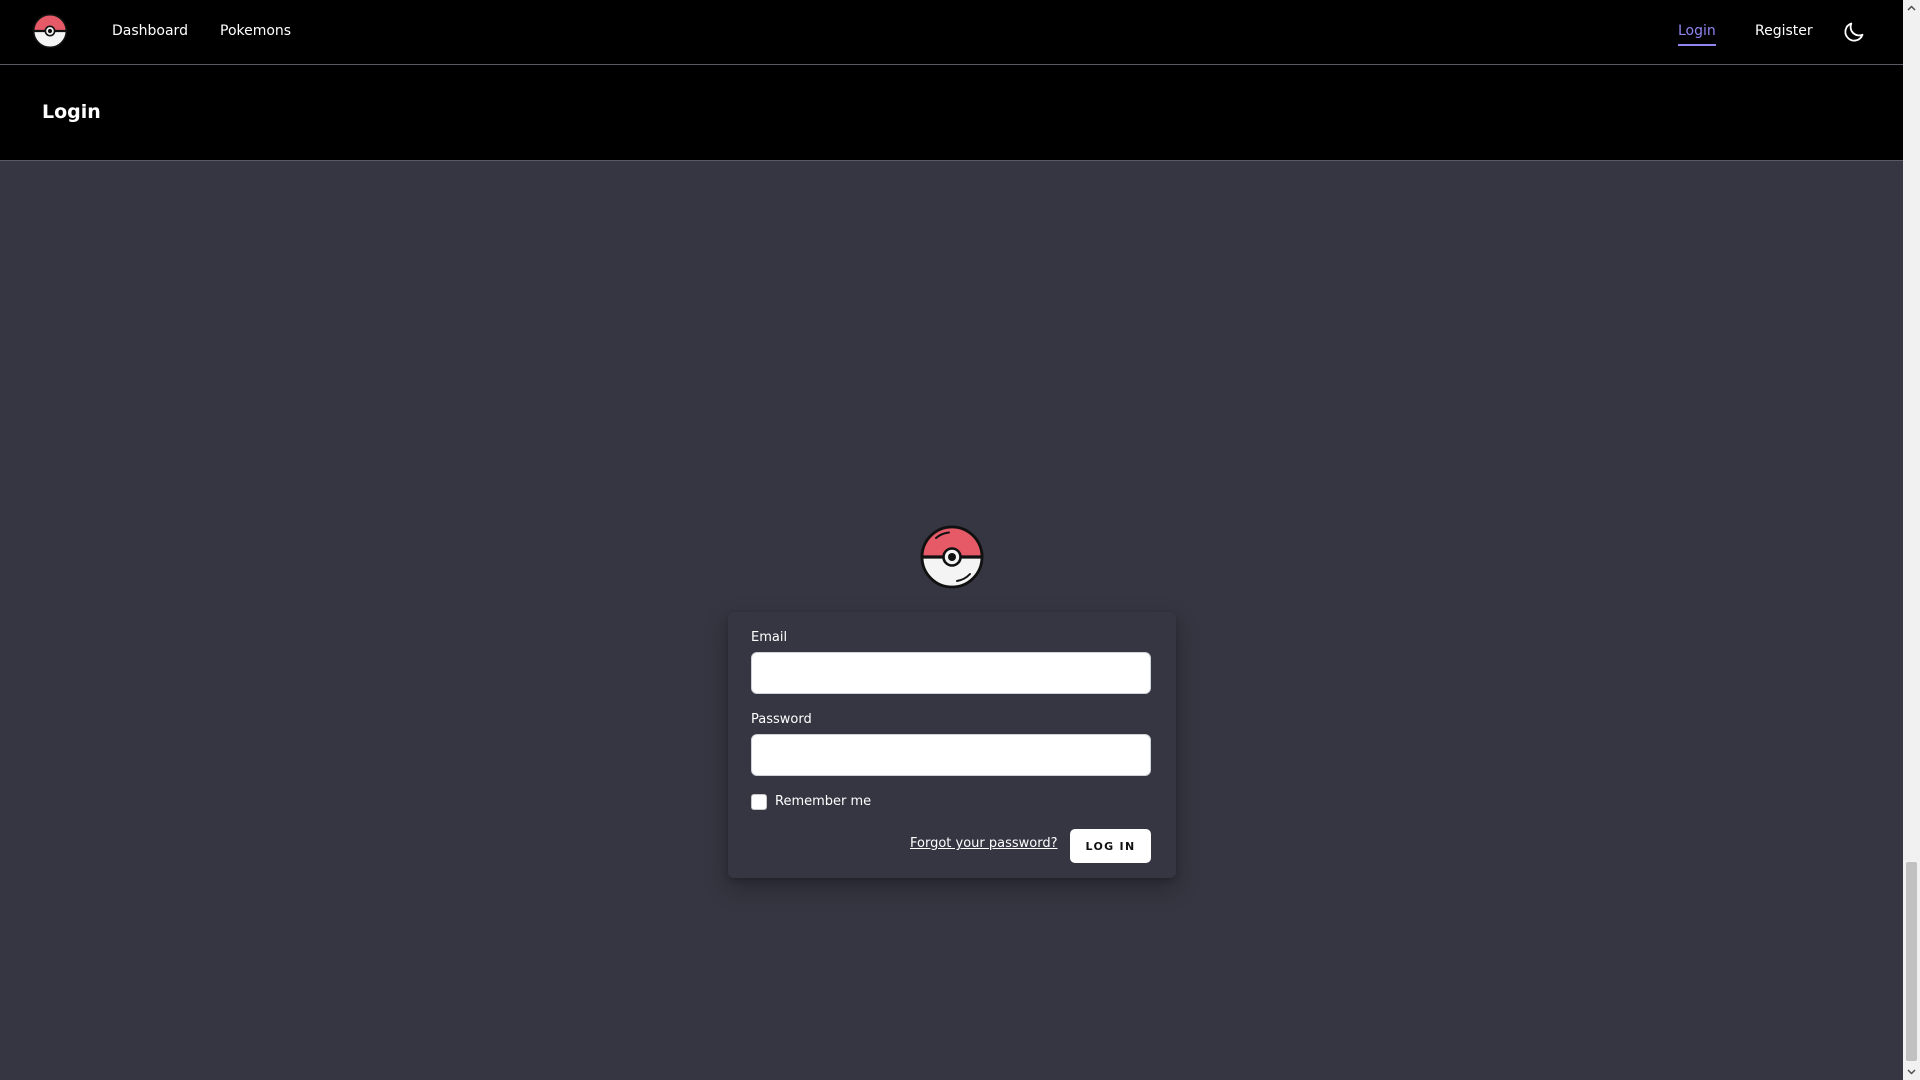 Image resolution: width=1920 pixels, height=1080 pixels. What do you see at coordinates (1110, 846) in the screenshot?
I see `login-button: LOG IN` at bounding box center [1110, 846].